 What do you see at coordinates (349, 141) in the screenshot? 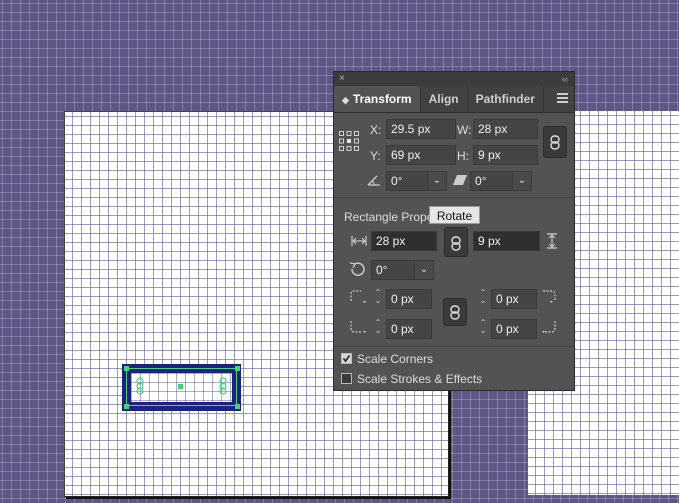
I see `reference-point-icon` at bounding box center [349, 141].